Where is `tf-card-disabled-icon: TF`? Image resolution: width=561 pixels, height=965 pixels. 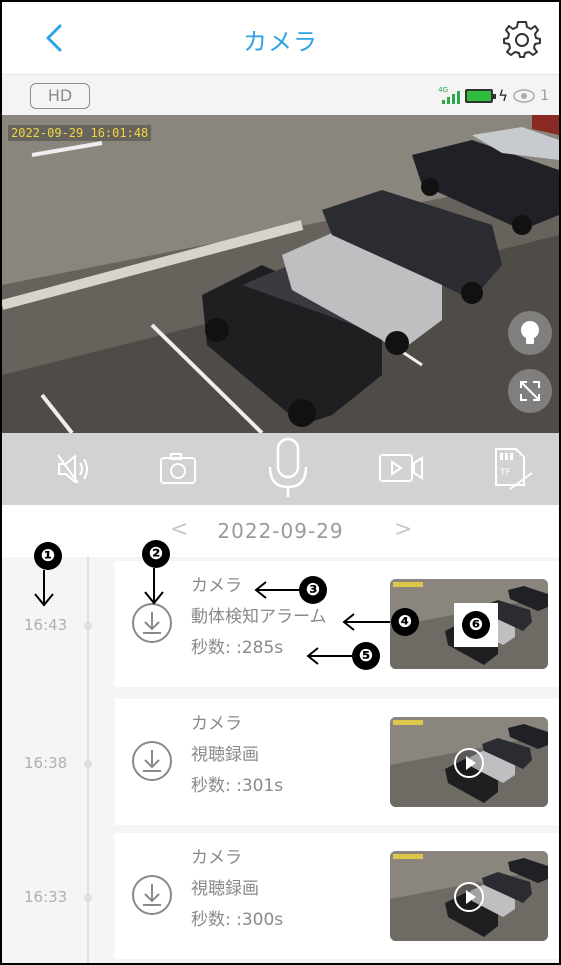 tf-card-disabled-icon: TF is located at coordinates (512, 469).